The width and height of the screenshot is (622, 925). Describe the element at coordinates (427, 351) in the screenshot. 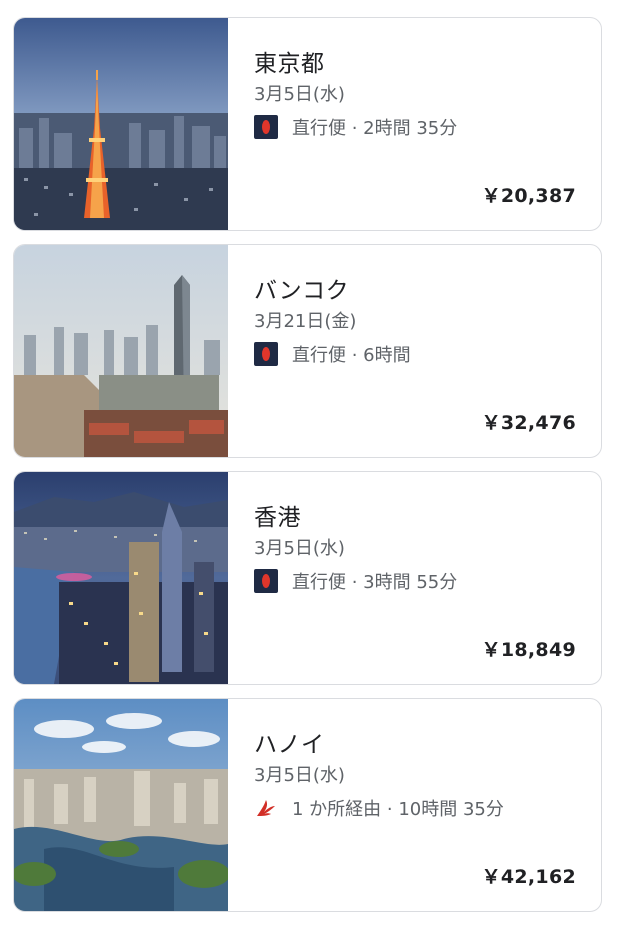

I see `destination-info: バンコク 3月21日(金) 直行便 · 6時間 ￥32,476` at that location.